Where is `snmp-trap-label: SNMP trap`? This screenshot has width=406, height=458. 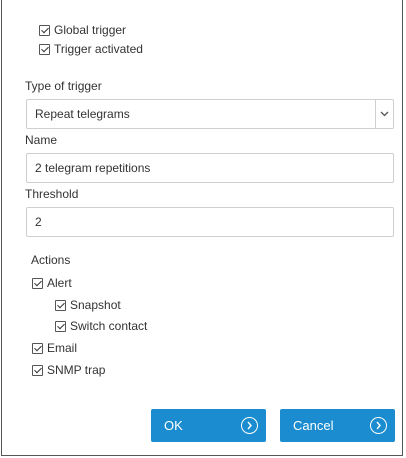
snmp-trap-label: SNMP trap is located at coordinates (76, 370).